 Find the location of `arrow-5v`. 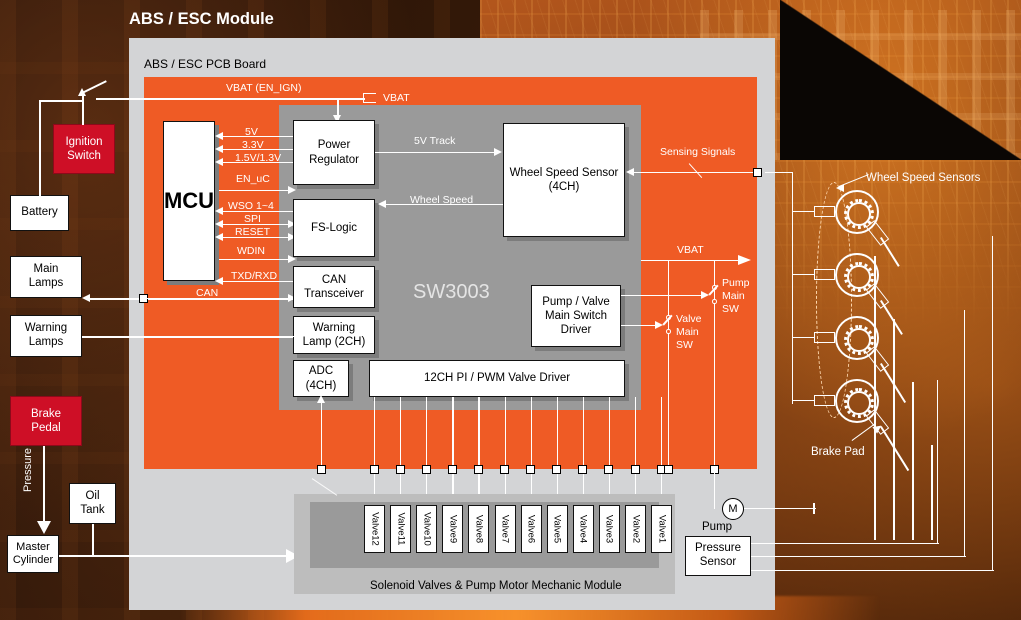

arrow-5v is located at coordinates (219, 136).